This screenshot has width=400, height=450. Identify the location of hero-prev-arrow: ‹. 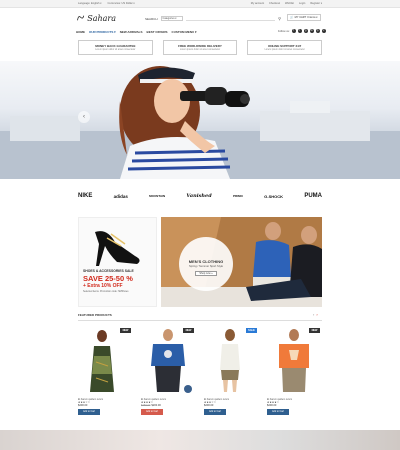
(84, 117).